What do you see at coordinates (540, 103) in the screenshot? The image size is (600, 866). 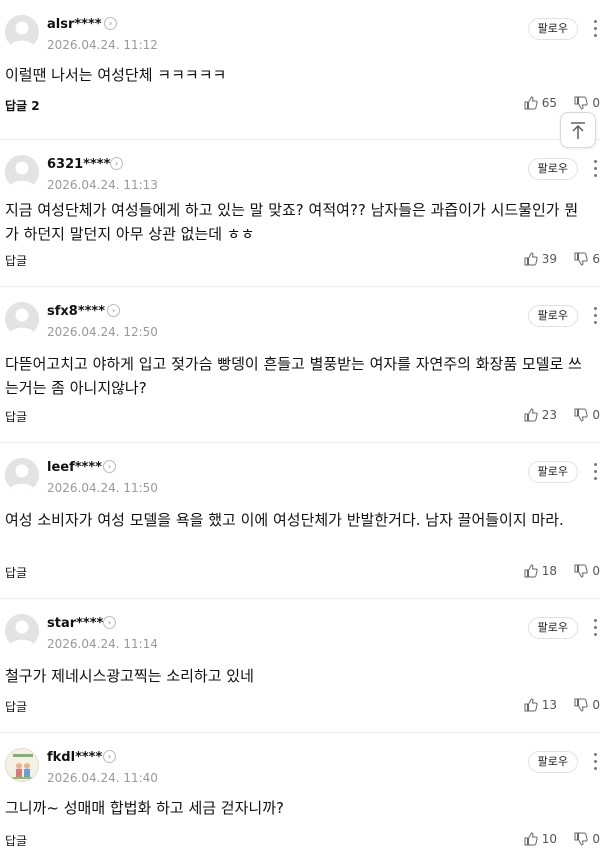 I see `like-button: 65` at bounding box center [540, 103].